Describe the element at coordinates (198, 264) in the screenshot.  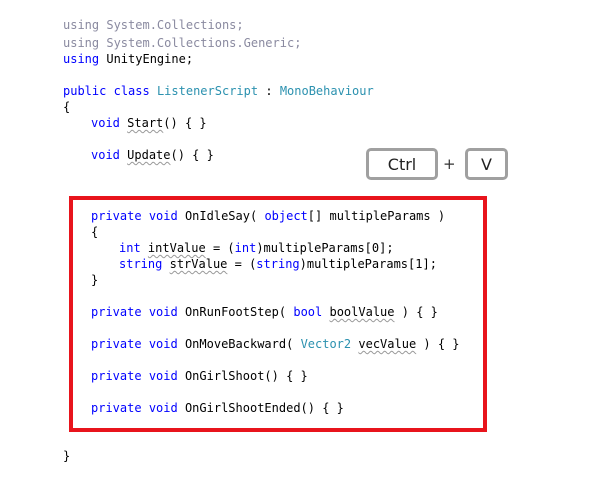
I see `variable-name: strValue` at that location.